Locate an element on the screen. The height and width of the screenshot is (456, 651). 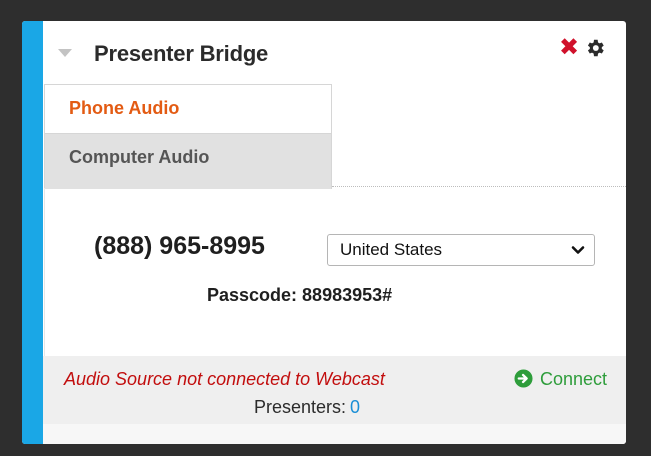
tab-computer-audio: Computer Audio is located at coordinates (188, 161).